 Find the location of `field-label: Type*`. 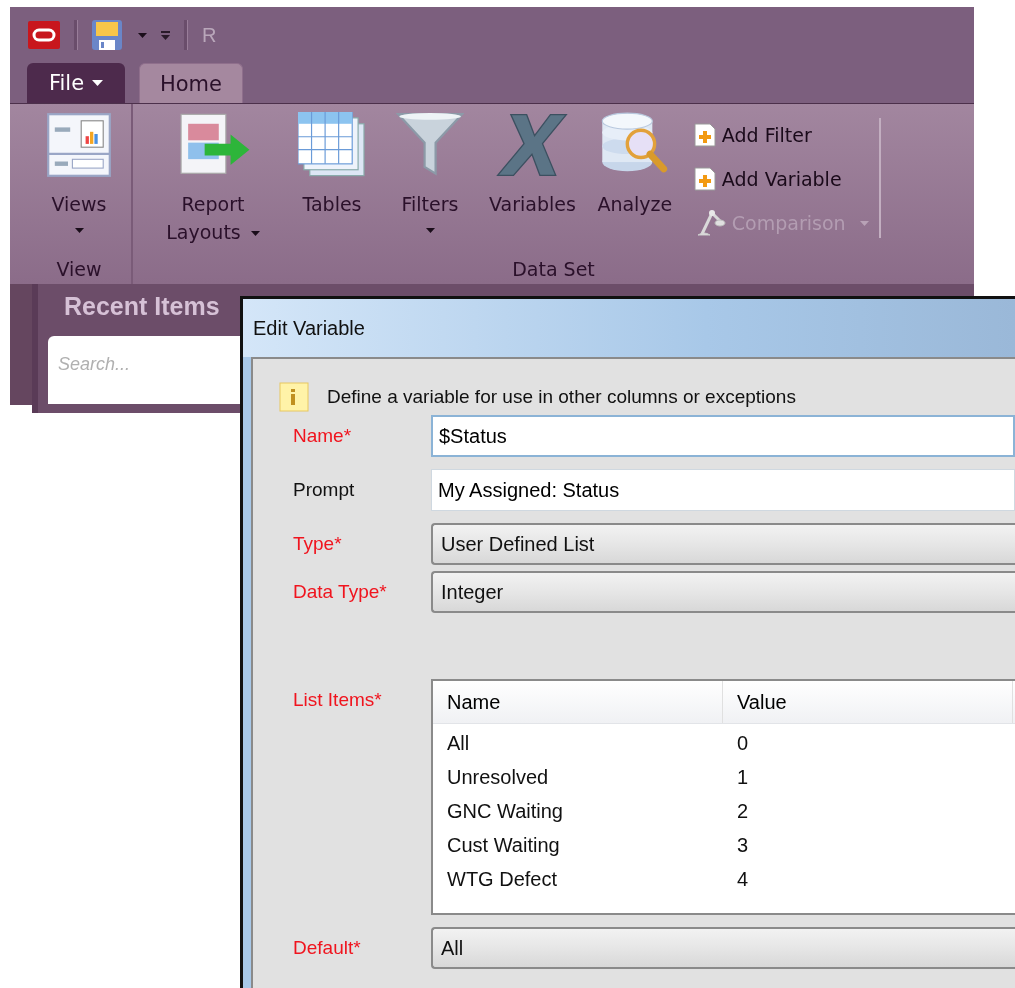

field-label: Type* is located at coordinates (318, 543).